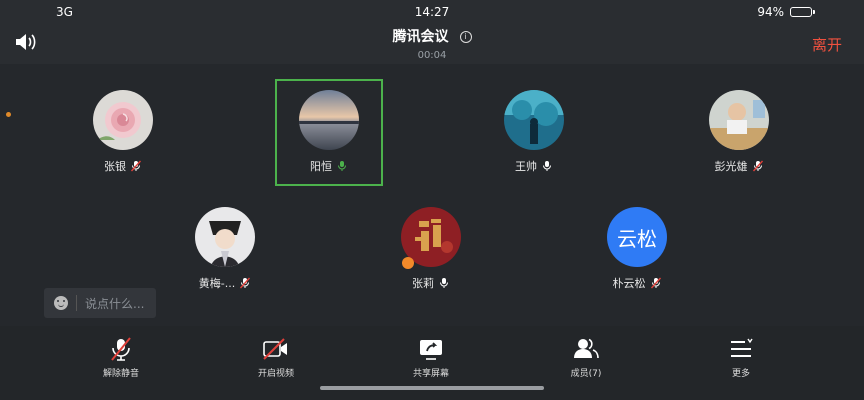 This screenshot has height=400, width=864. Describe the element at coordinates (526, 166) in the screenshot. I see `participant-name: 王帅` at that location.